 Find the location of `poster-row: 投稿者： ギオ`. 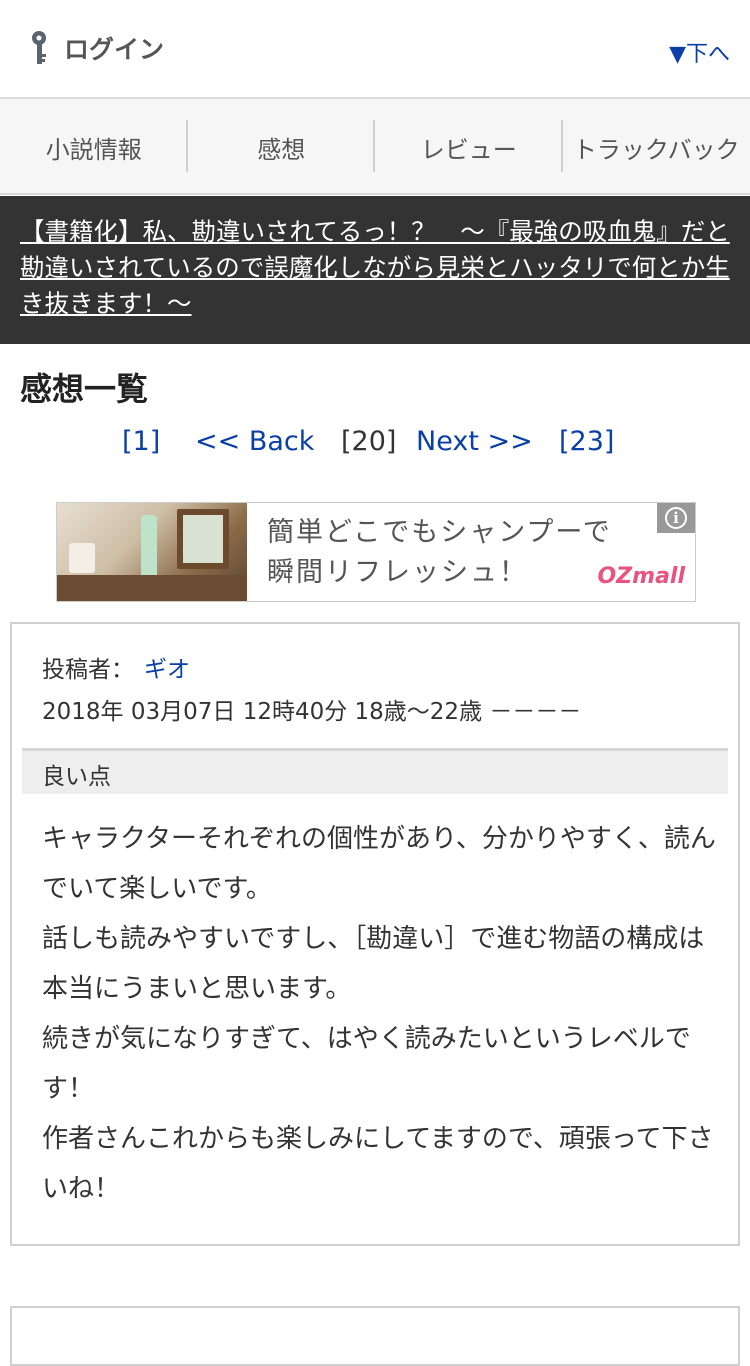

poster-row: 投稿者： ギオ is located at coordinates (116, 667).